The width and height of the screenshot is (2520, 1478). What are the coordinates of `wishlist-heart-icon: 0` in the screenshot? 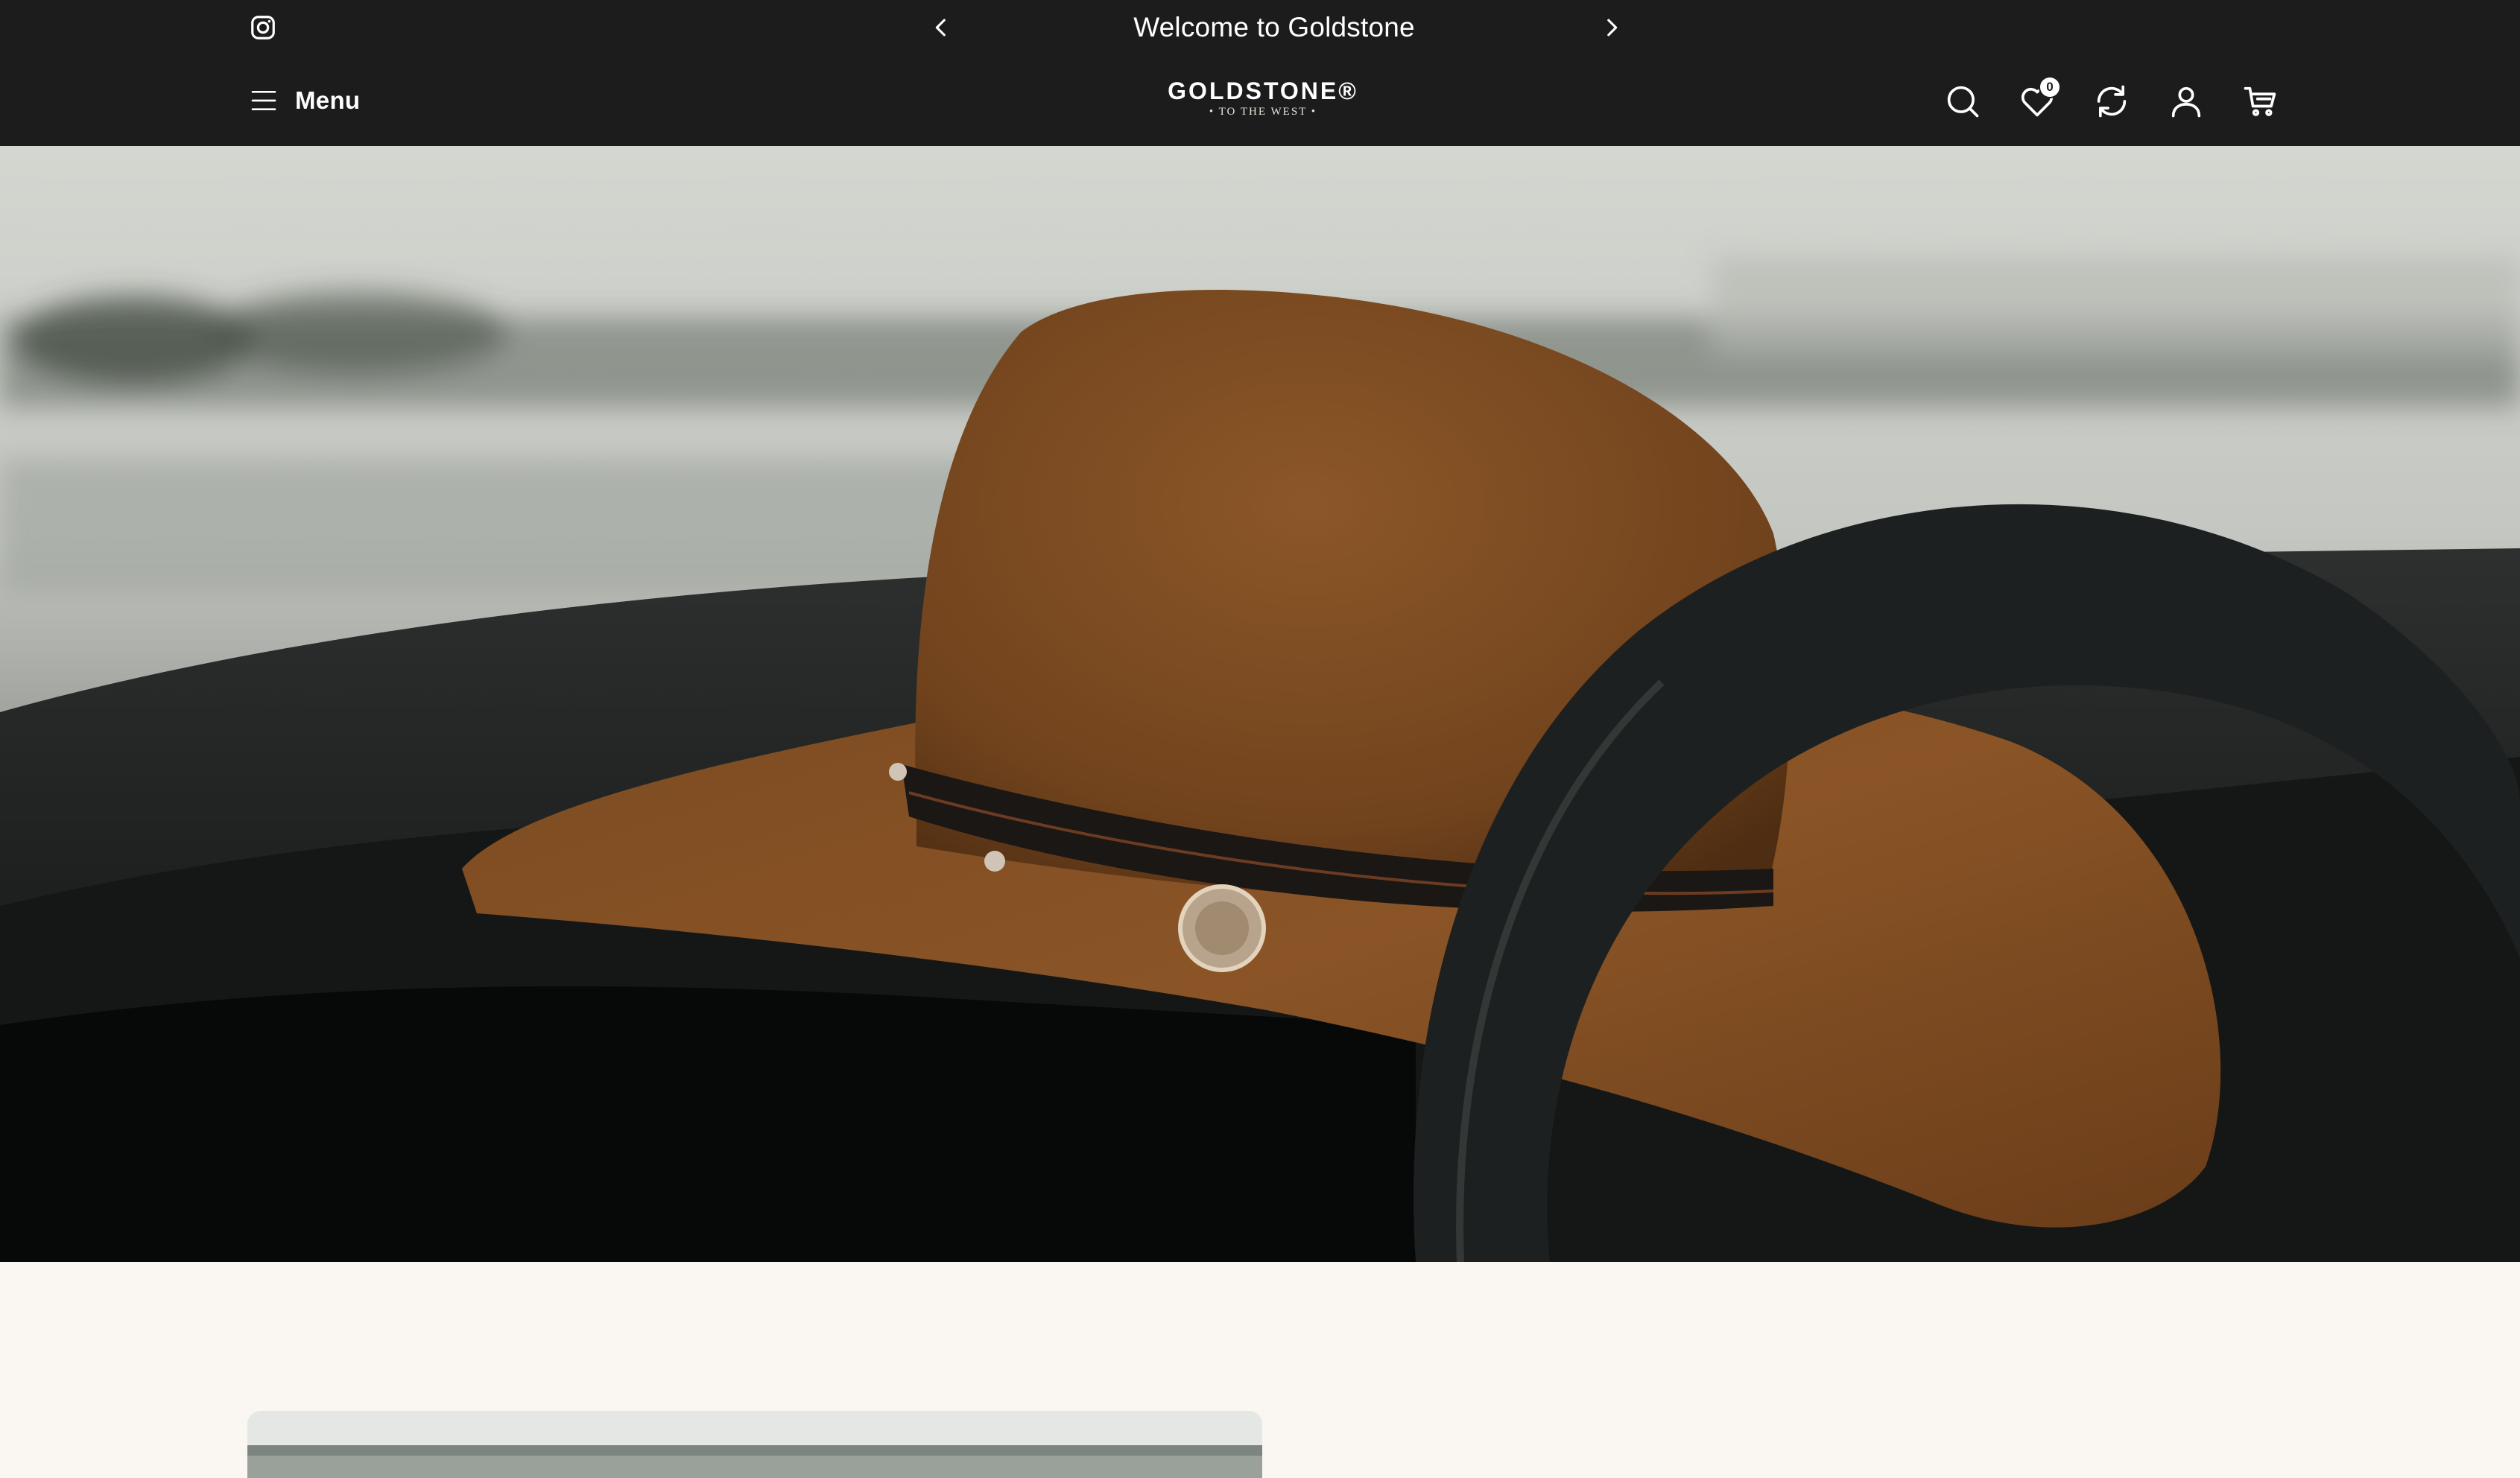 It's located at (2039, 99).